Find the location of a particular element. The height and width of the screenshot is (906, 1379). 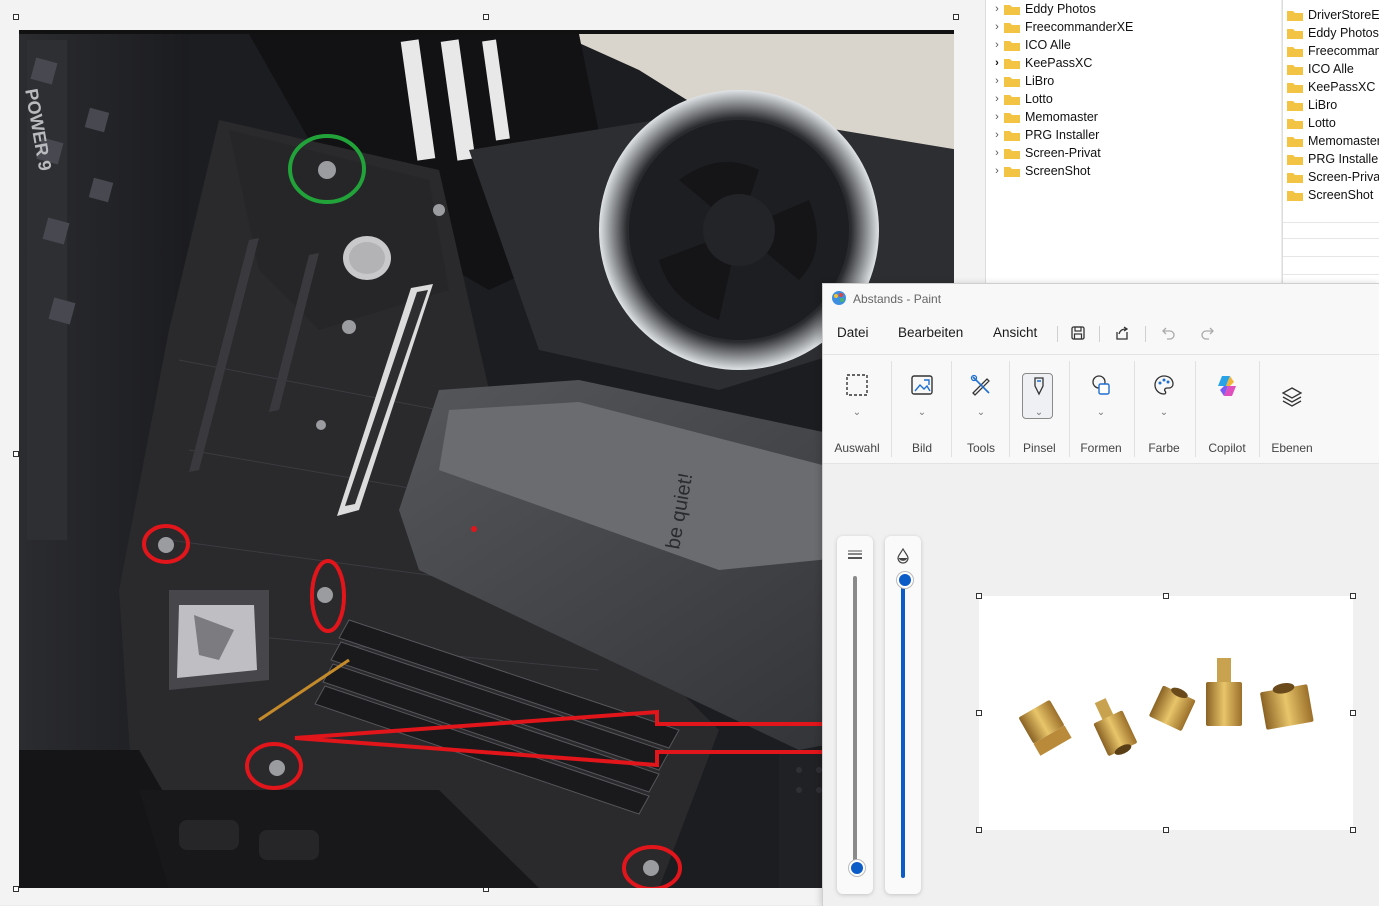

image-icon is located at coordinates (922, 385).